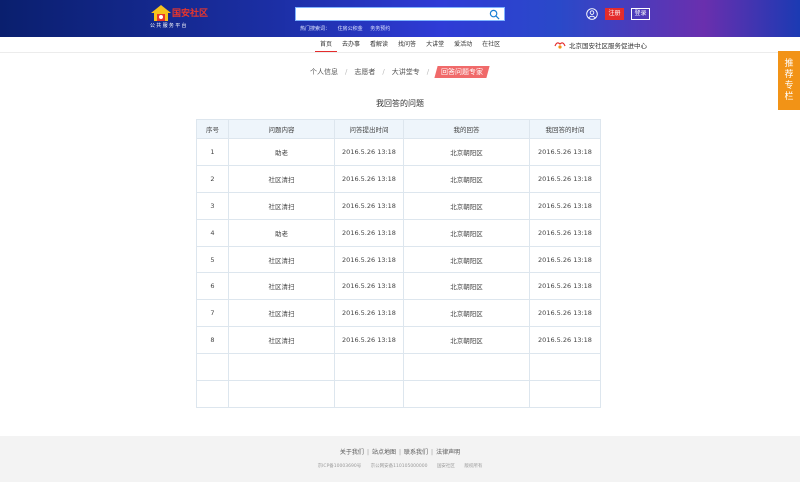 Image resolution: width=800 pixels, height=482 pixels. Describe the element at coordinates (592, 14) in the screenshot. I see `user-icon` at that location.